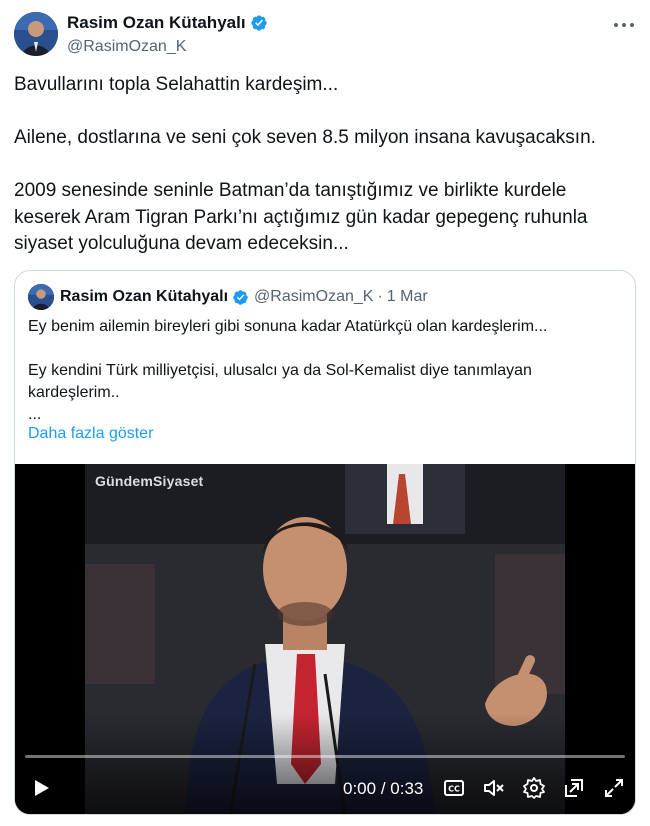 The width and height of the screenshot is (650, 826). I want to click on video-watermark: GündemSiyaset, so click(149, 481).